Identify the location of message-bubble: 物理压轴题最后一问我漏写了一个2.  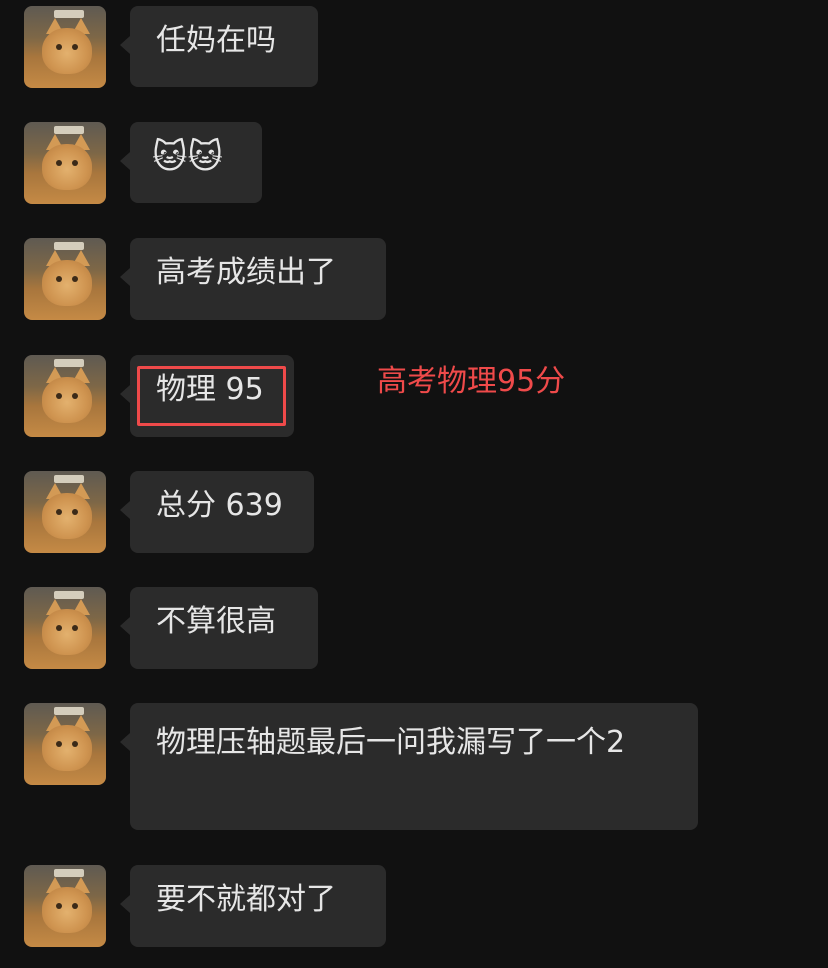
(409, 766).